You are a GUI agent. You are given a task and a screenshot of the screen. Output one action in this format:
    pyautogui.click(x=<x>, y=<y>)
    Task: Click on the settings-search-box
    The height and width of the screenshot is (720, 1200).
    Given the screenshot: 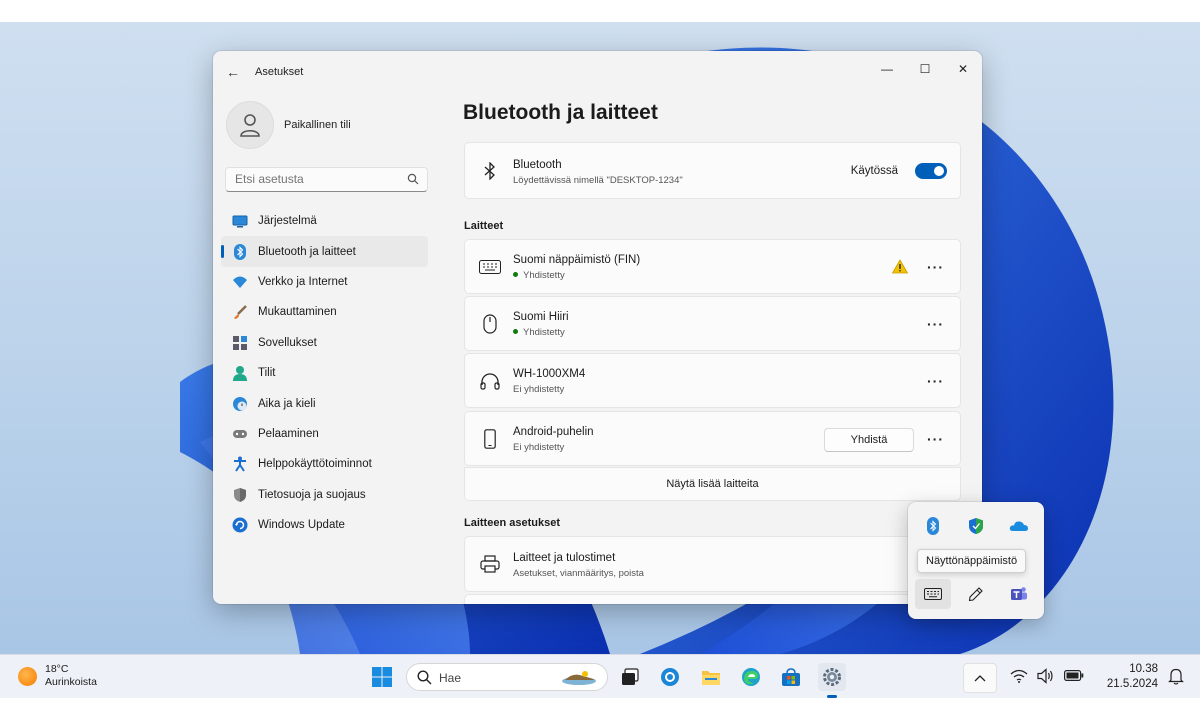 What is the action you would take?
    pyautogui.click(x=326, y=179)
    